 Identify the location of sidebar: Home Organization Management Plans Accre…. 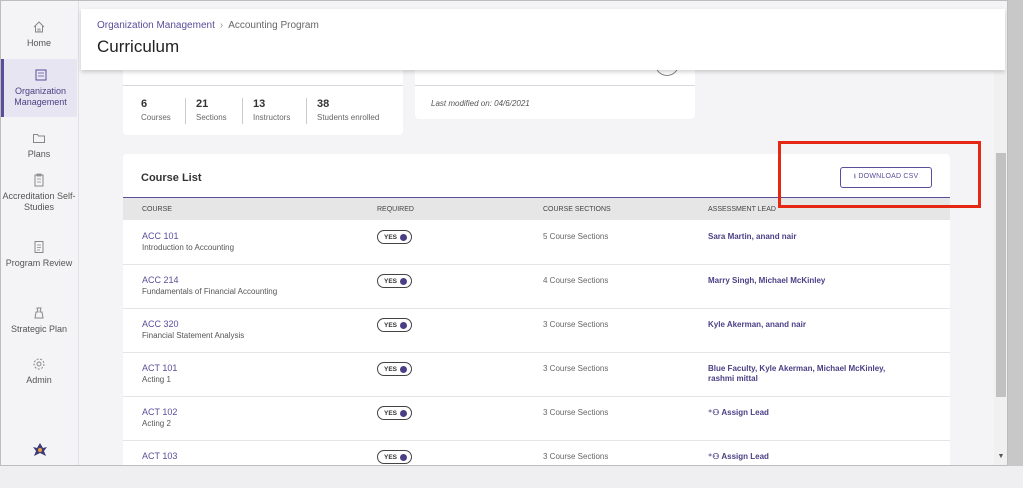
(40, 233).